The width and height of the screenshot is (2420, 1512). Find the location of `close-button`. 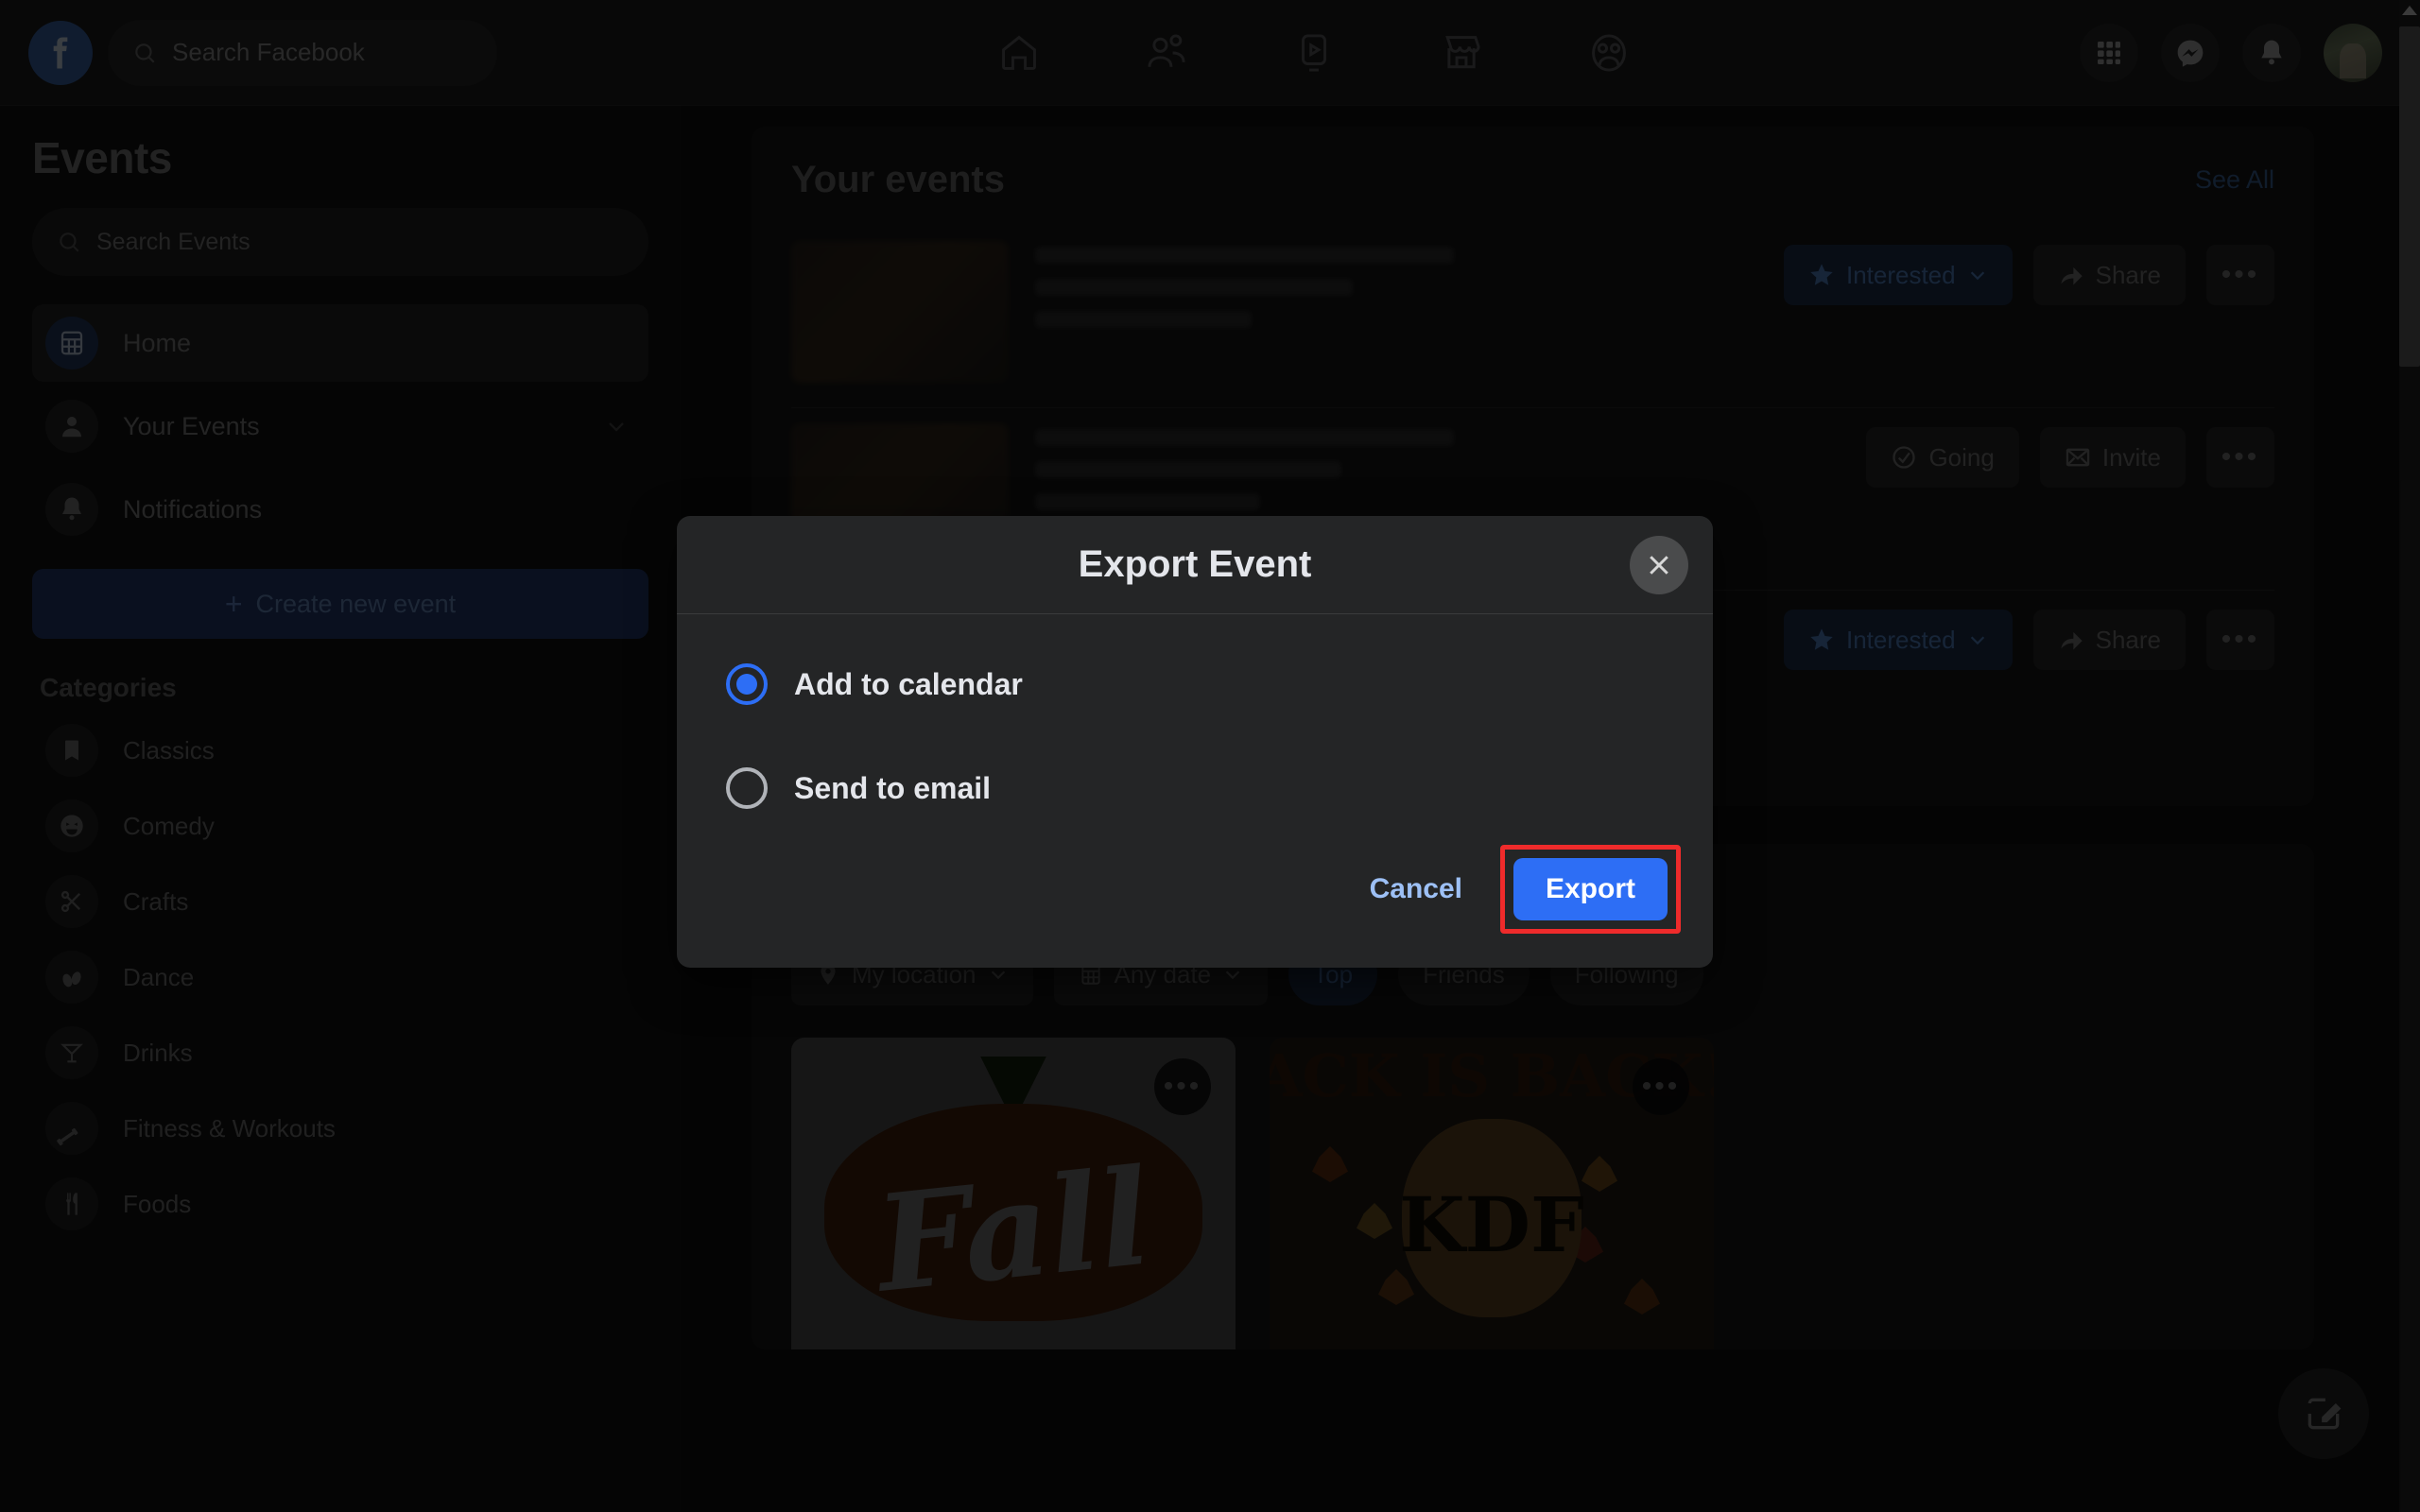

close-button is located at coordinates (1659, 564).